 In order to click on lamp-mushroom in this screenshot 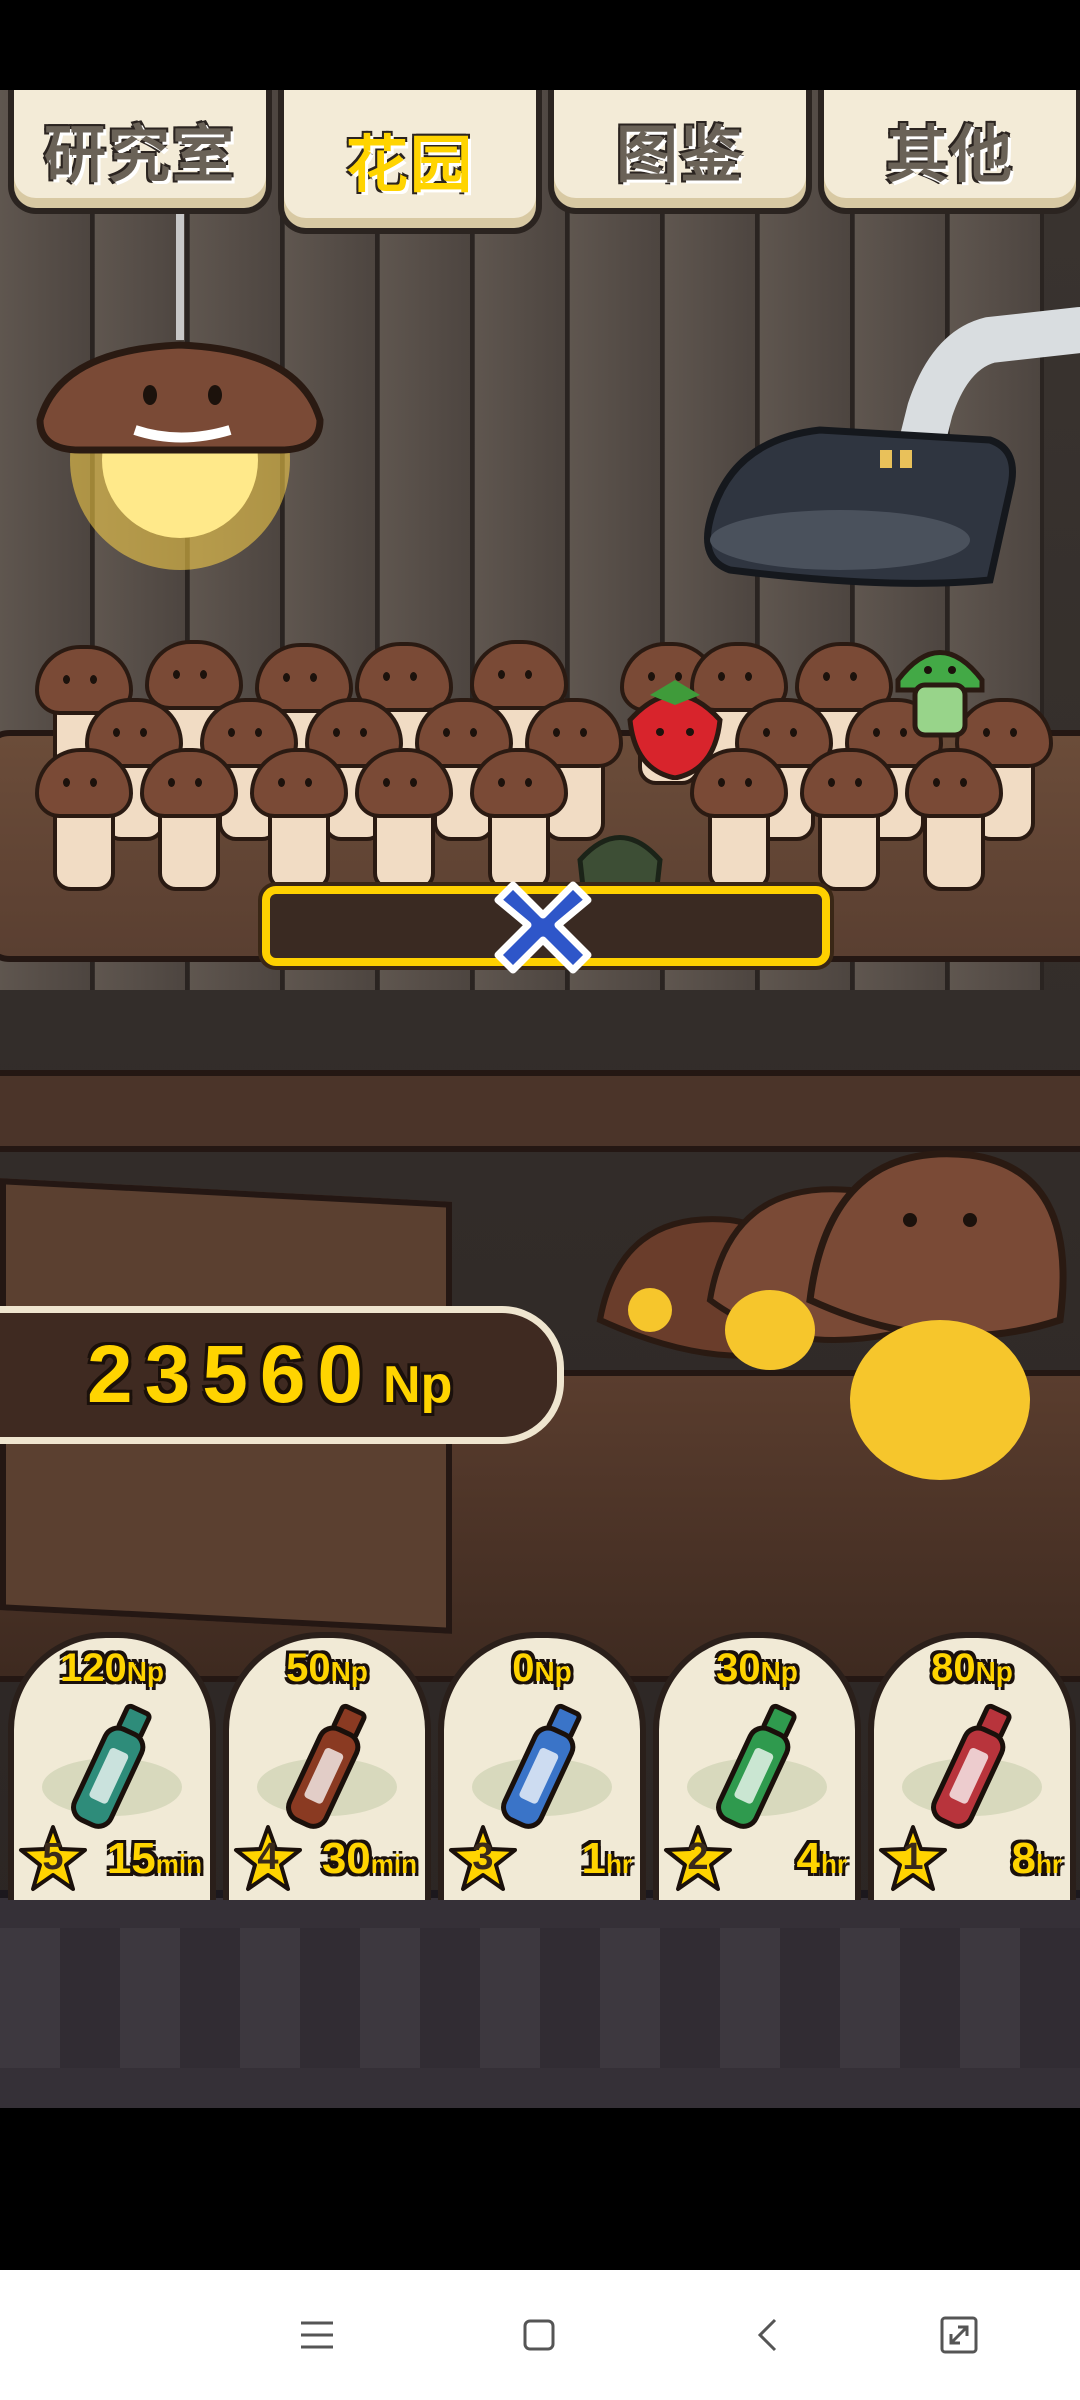, I will do `click(180, 390)`.